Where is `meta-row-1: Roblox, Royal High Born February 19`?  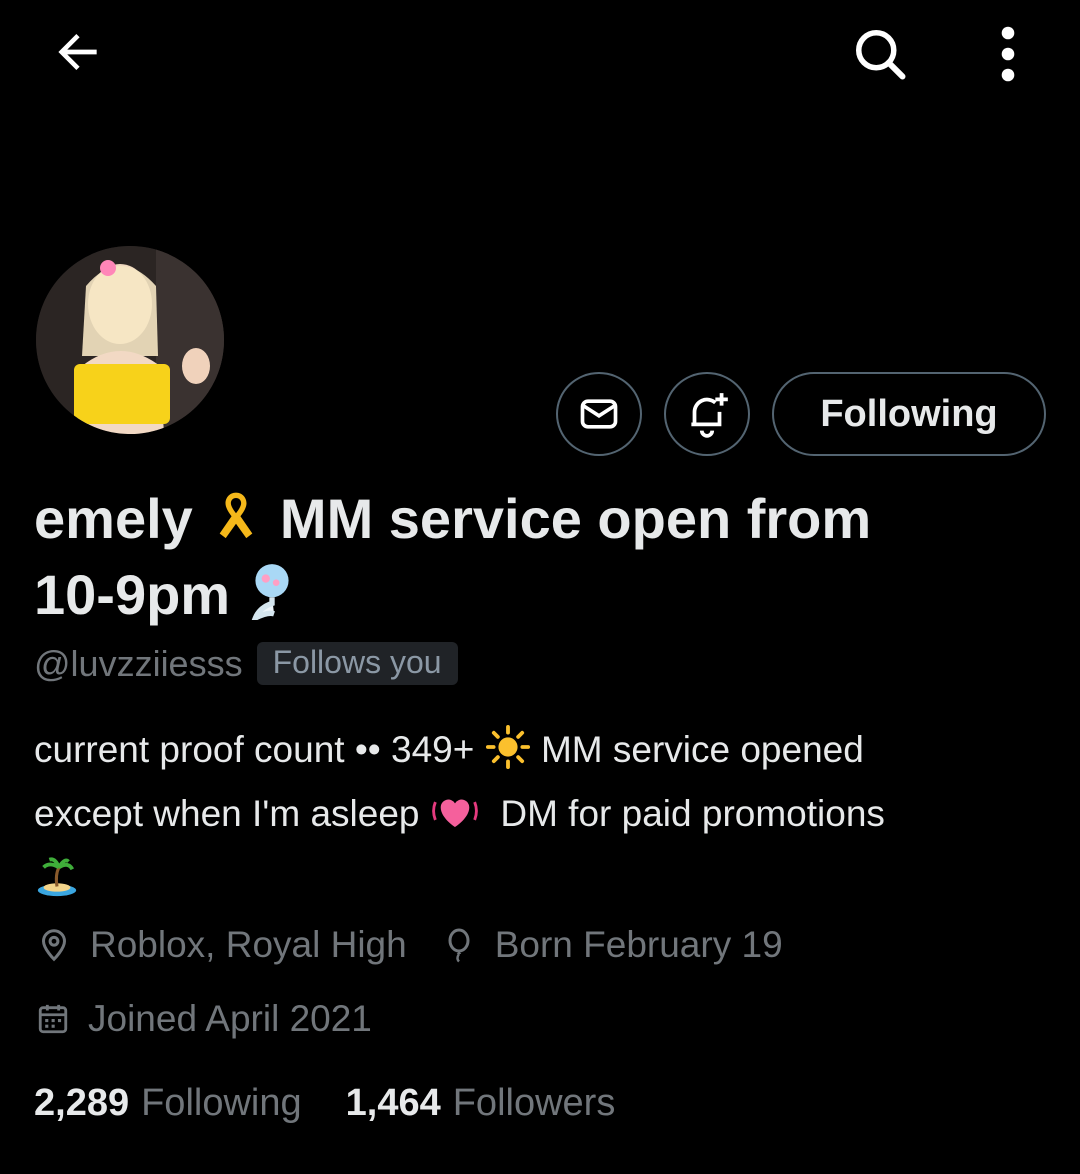 meta-row-1: Roblox, Royal High Born February 19 is located at coordinates (426, 945).